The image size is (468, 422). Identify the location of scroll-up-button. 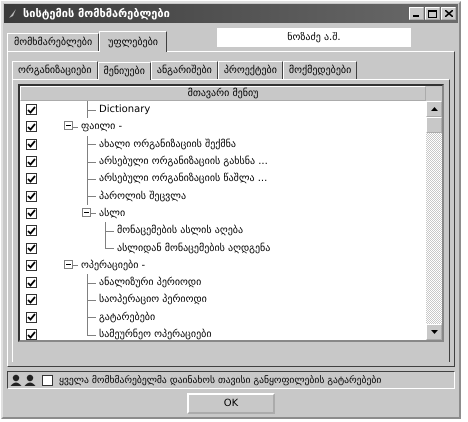
(434, 109).